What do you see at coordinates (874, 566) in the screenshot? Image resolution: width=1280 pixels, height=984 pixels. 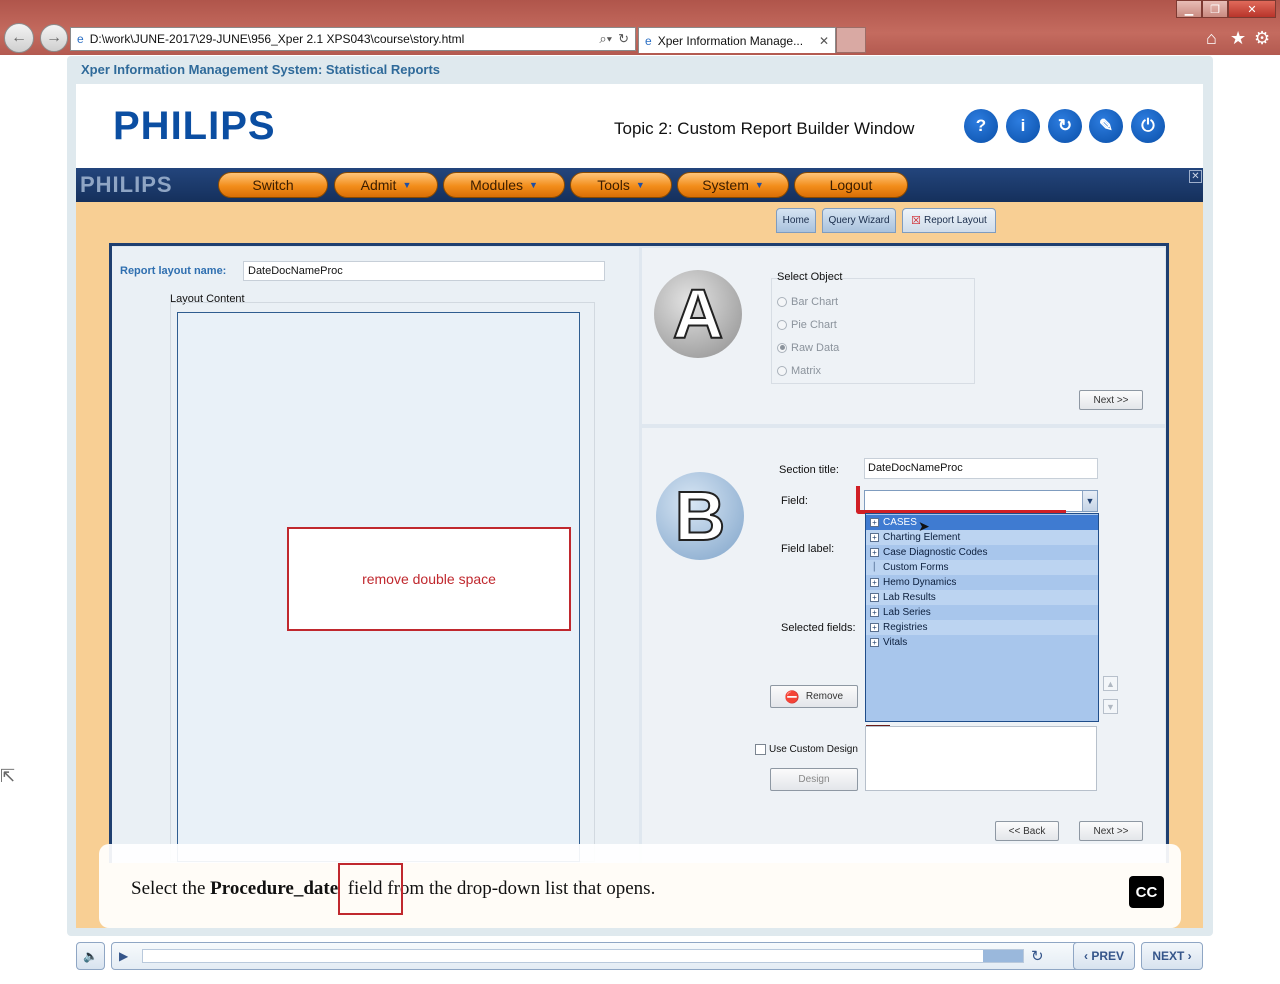 I see `tree-line-icon: │` at bounding box center [874, 566].